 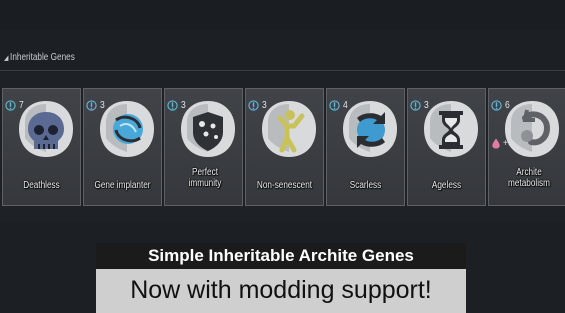 What do you see at coordinates (46, 129) in the screenshot?
I see `skull-icon` at bounding box center [46, 129].